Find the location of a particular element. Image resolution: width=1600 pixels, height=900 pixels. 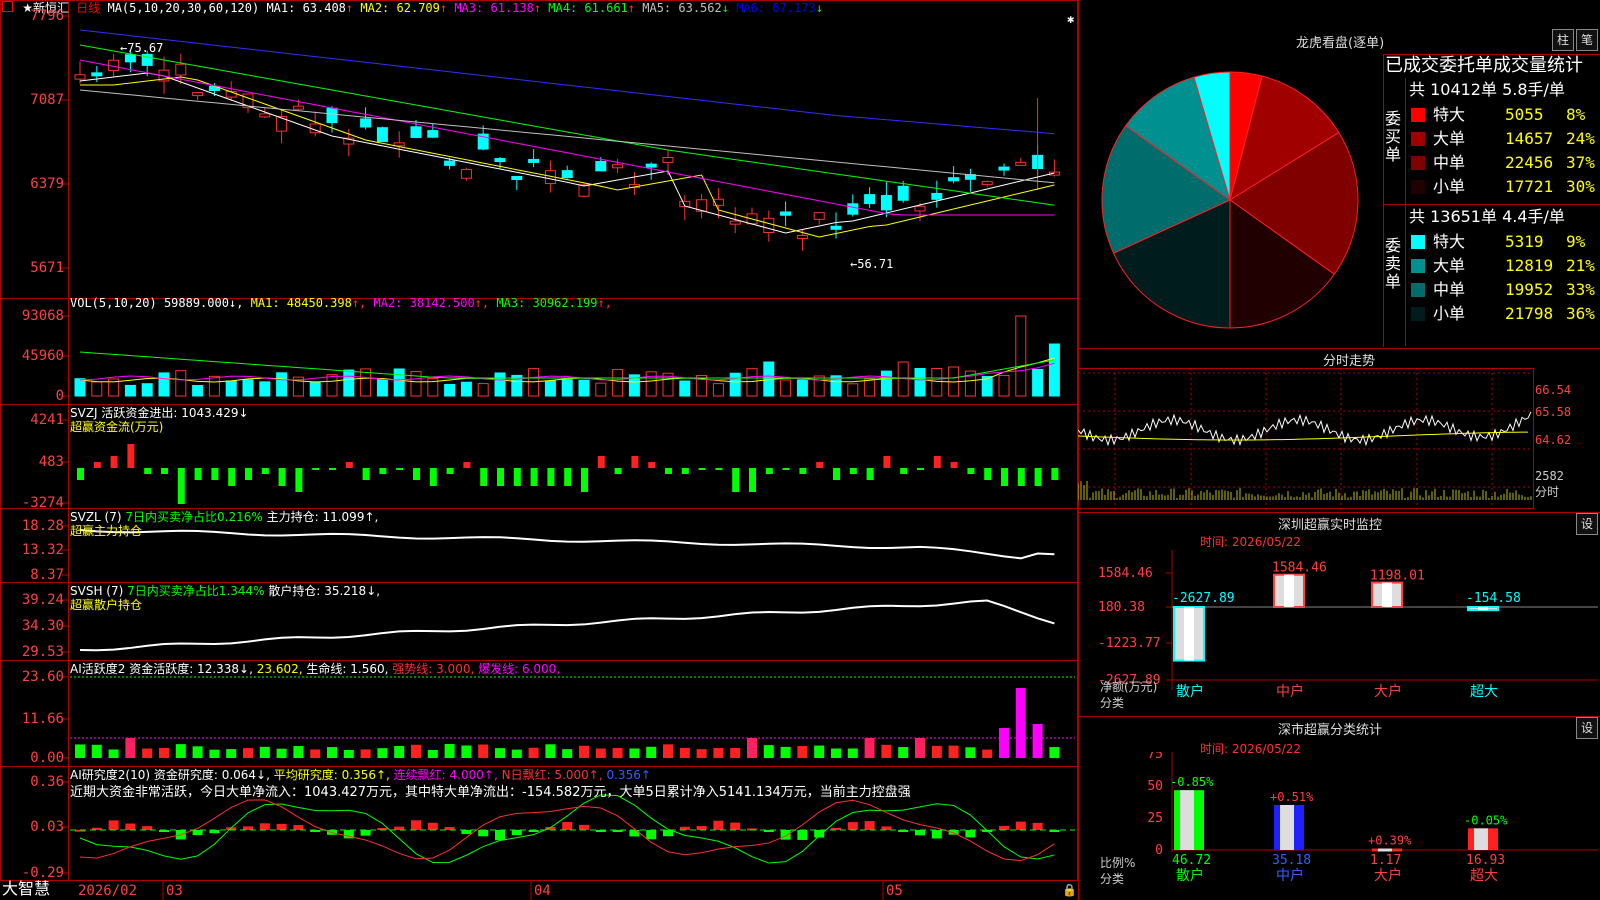

ma-label: MA6: is located at coordinates (750, 8).